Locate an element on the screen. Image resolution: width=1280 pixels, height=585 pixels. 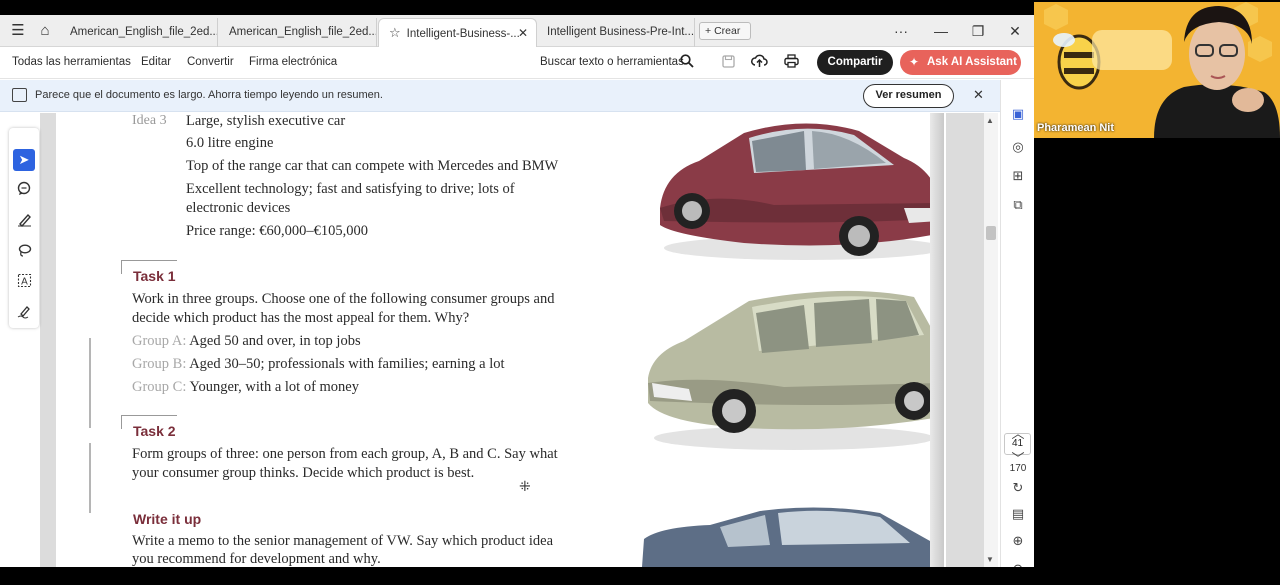
pages-thumbnails-icon: ⧉ is located at coordinates (1018, 205).